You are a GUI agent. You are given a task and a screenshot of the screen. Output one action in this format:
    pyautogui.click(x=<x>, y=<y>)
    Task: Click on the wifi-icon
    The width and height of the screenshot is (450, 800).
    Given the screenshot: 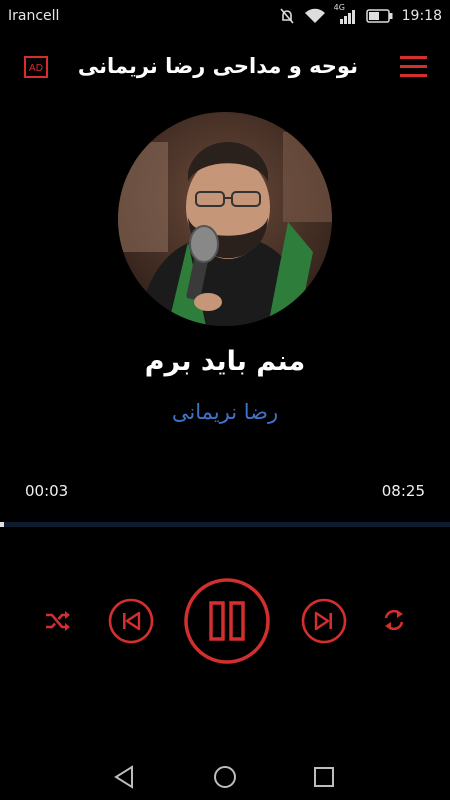 What is the action you would take?
    pyautogui.click(x=314, y=15)
    